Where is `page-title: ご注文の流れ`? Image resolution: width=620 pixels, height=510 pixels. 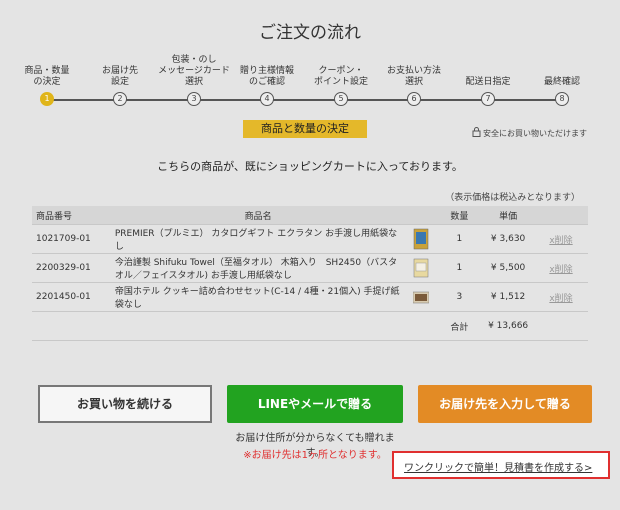 page-title: ご注文の流れ is located at coordinates (310, 33).